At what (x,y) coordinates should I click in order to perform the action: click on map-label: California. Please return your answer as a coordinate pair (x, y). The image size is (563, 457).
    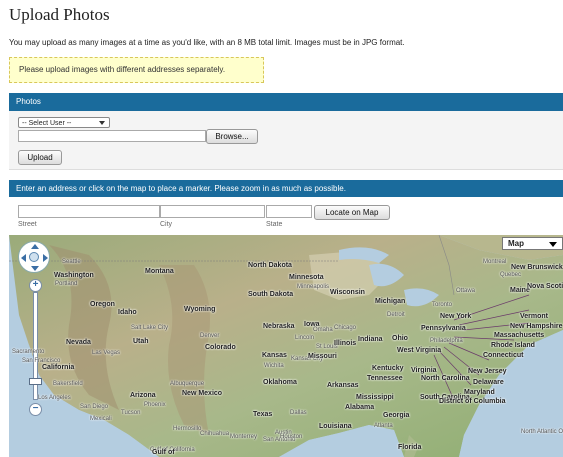
    Looking at the image, I should click on (58, 367).